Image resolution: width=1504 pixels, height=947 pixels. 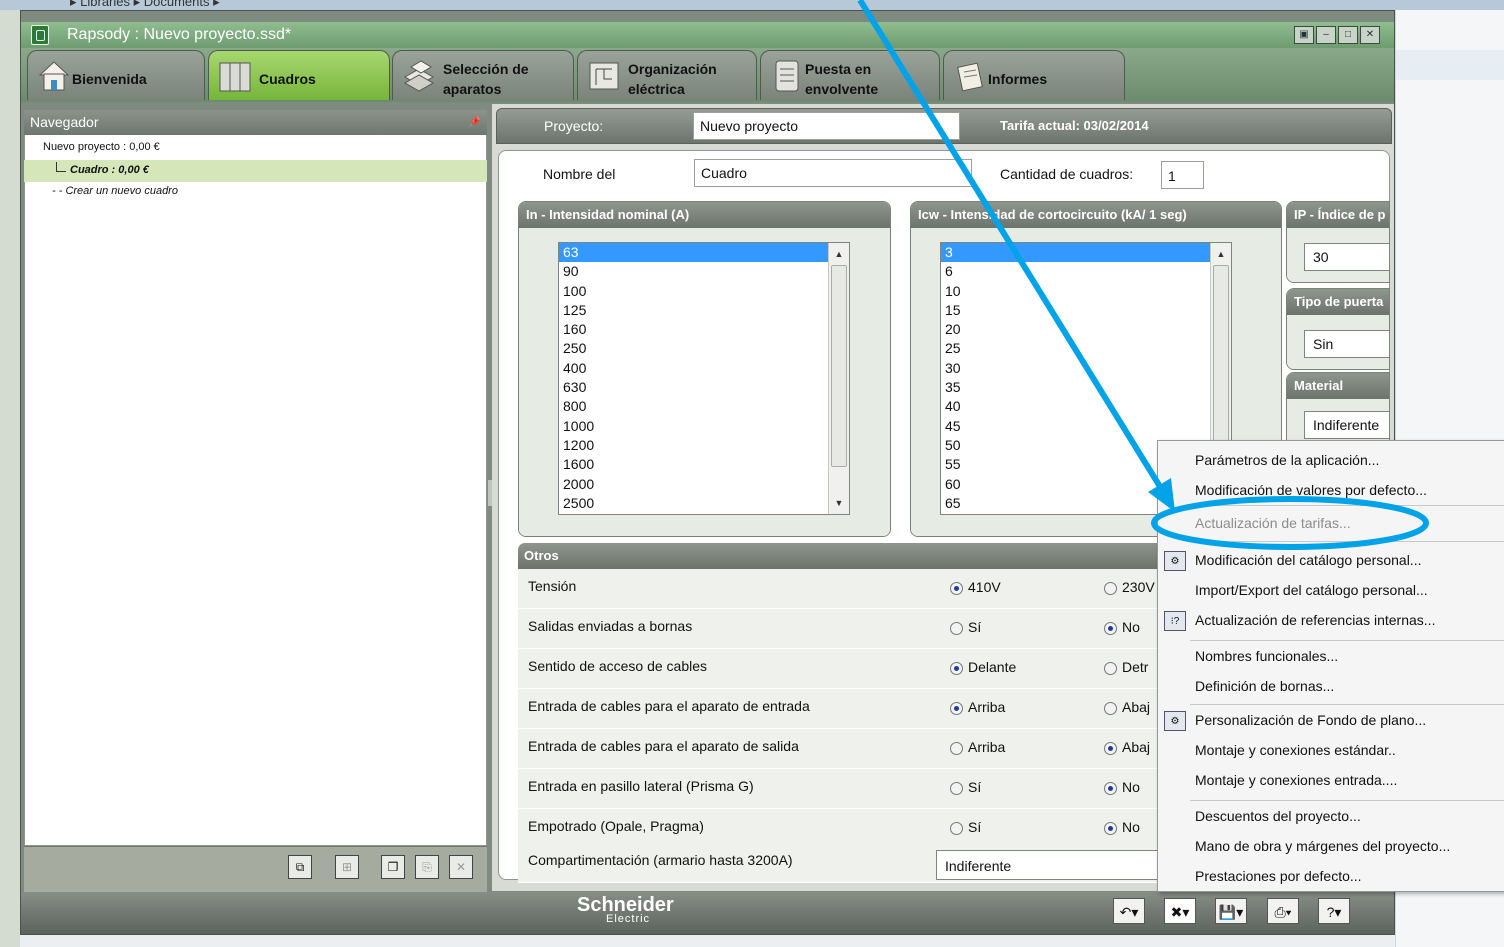 I want to click on tab-informes: Informes, so click(x=1034, y=75).